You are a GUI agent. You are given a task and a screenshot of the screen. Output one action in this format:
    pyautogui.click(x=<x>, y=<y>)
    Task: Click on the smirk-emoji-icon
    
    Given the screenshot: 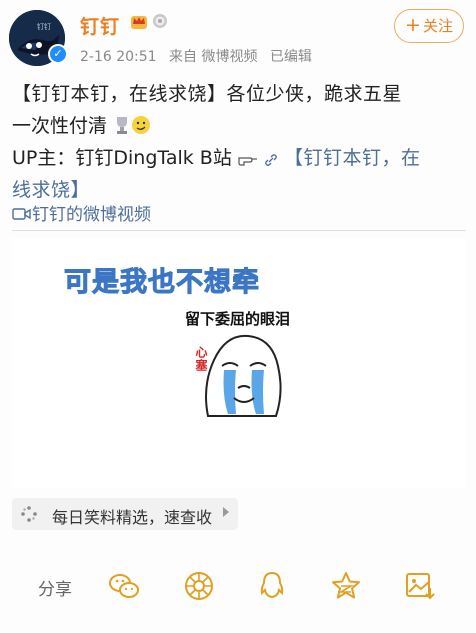 What is the action you would take?
    pyautogui.click(x=141, y=125)
    